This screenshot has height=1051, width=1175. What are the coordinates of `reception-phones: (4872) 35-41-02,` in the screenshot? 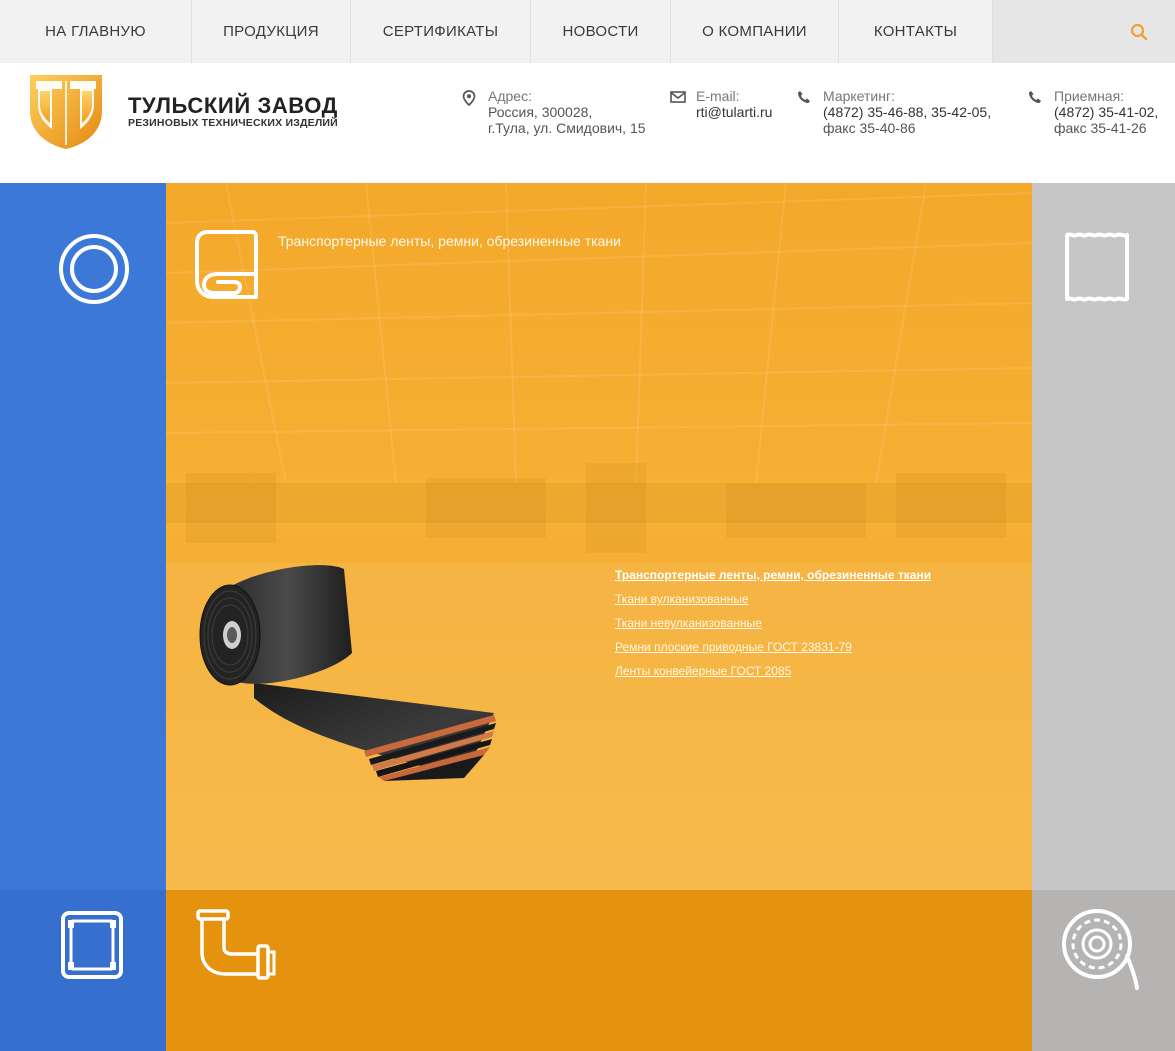 It's located at (1106, 112).